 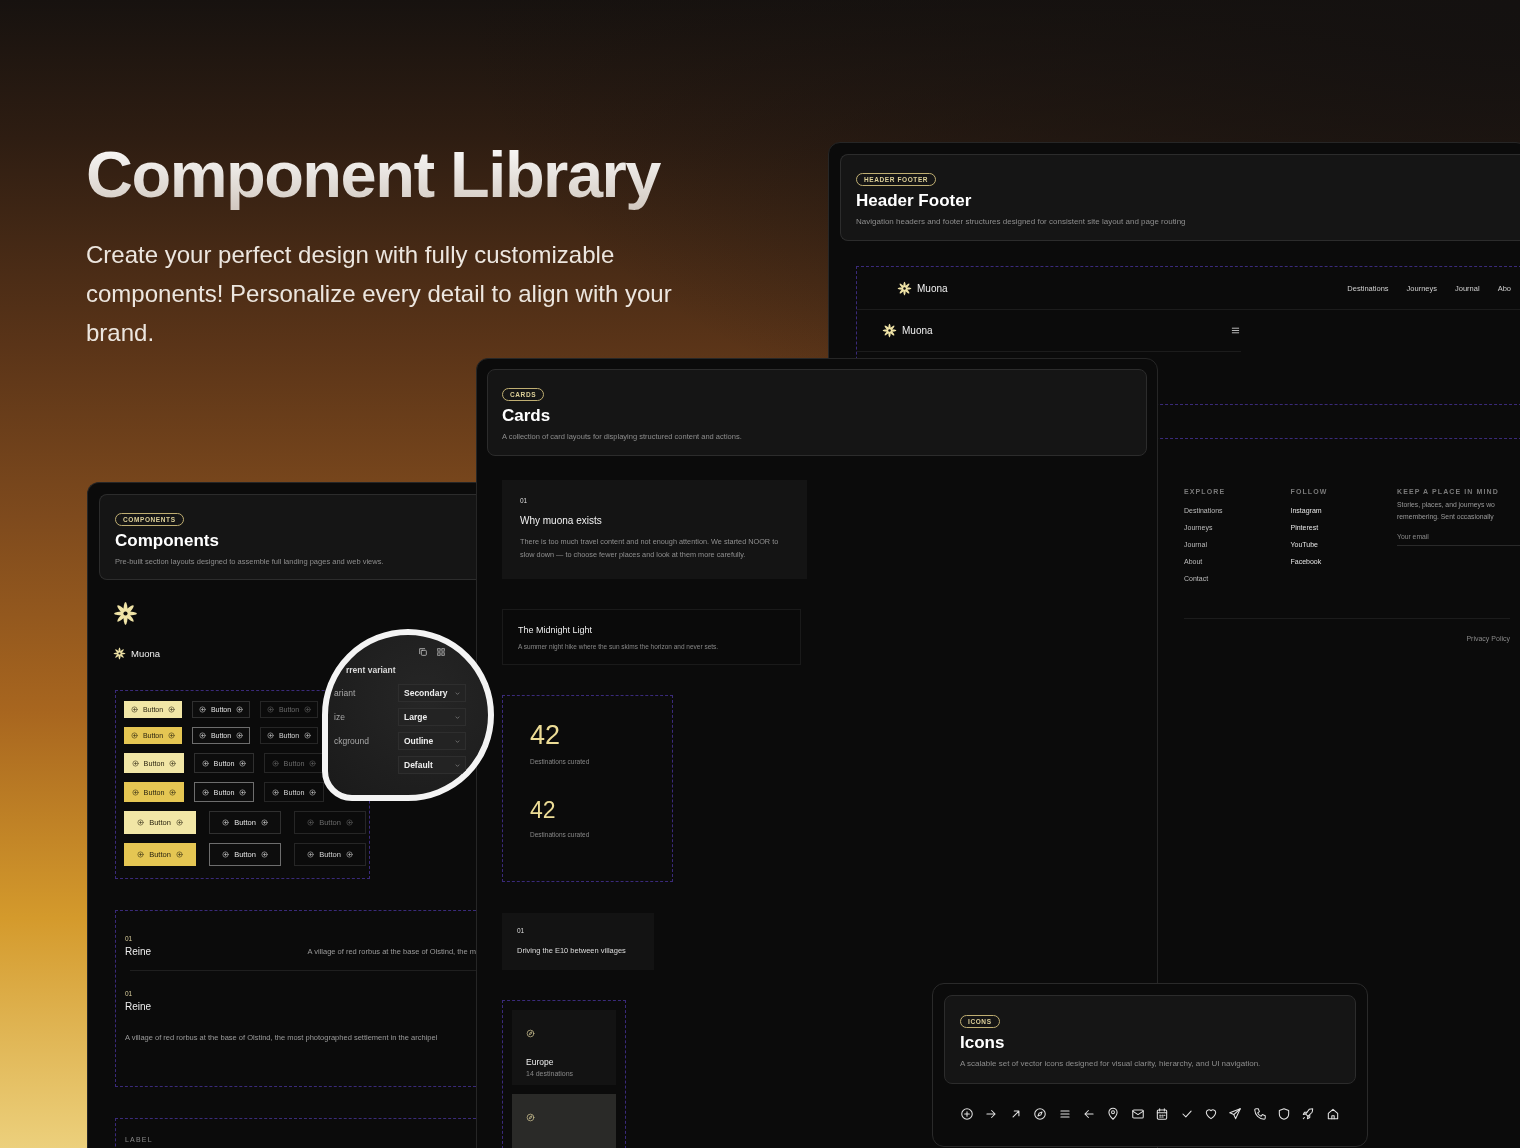 I want to click on mail-icon, so click(x=1137, y=1114).